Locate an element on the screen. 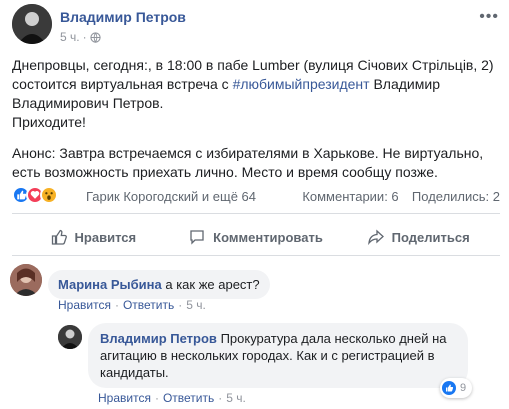  reply-author: Владимир Петров is located at coordinates (158, 338).